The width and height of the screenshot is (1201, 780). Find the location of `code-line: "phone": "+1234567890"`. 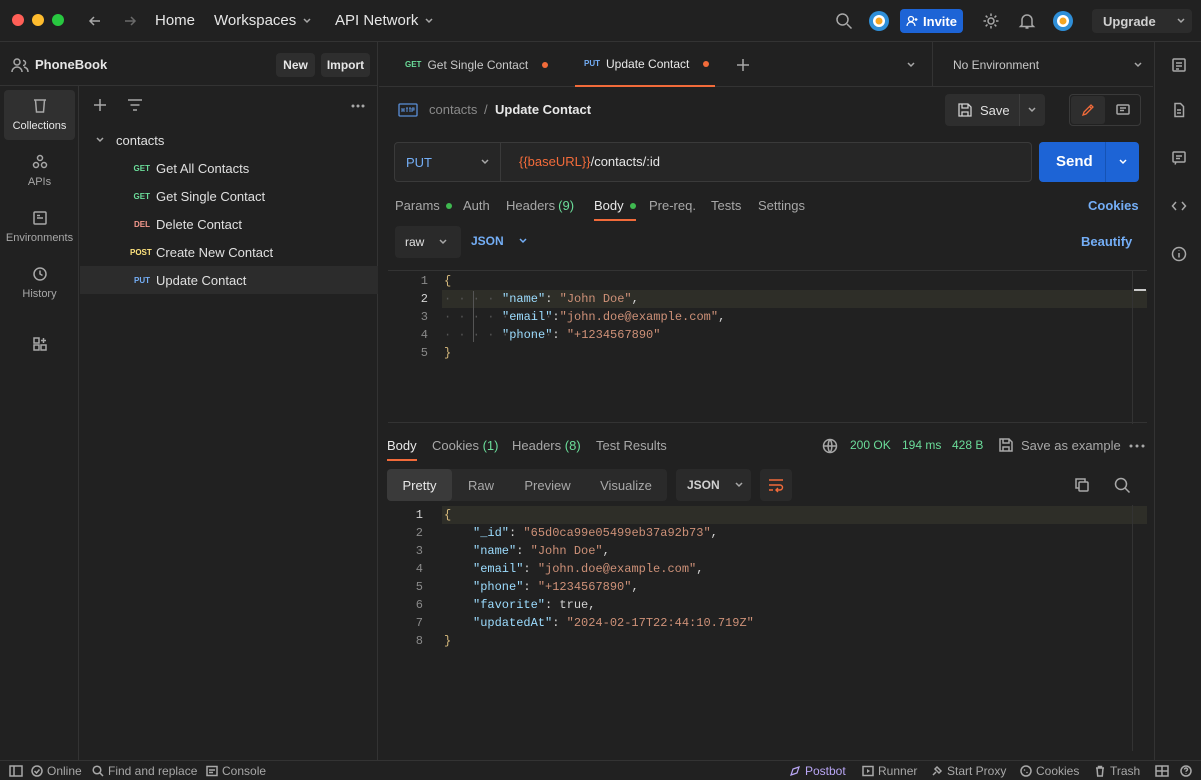

code-line: "phone": "+1234567890" is located at coordinates (581, 335).